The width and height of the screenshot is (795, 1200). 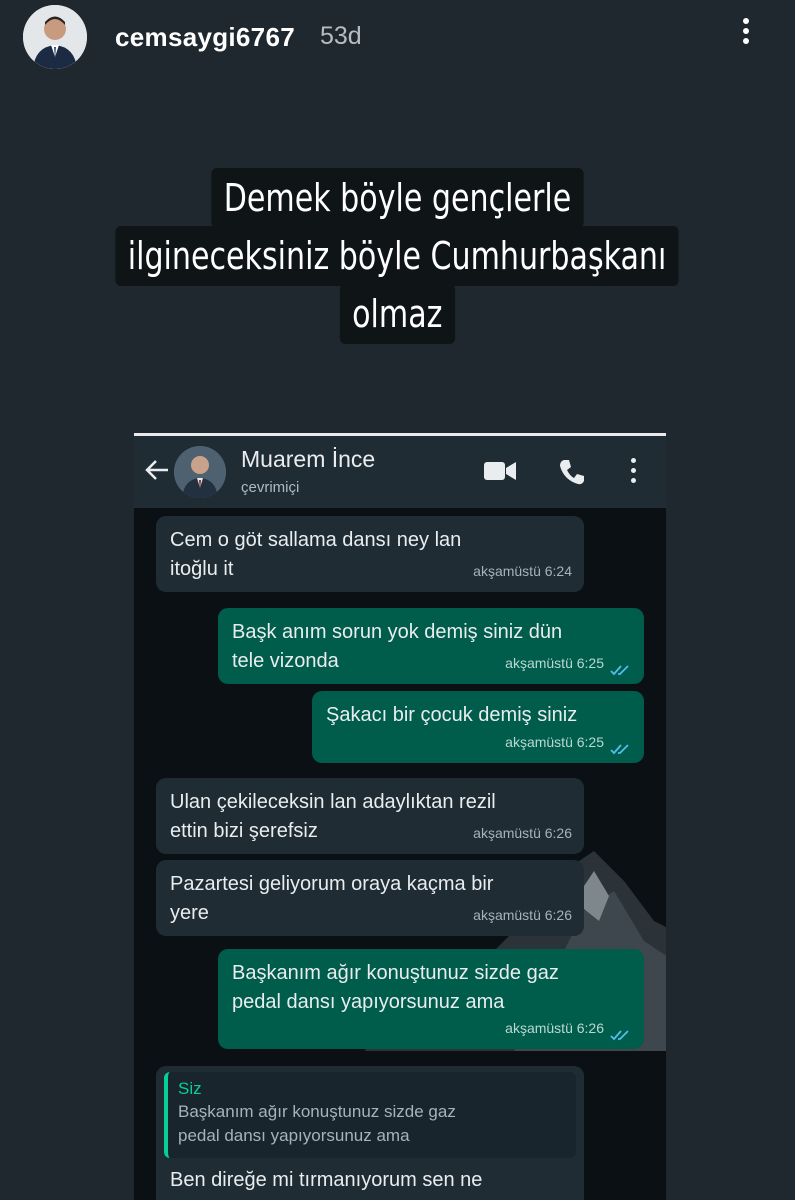 I want to click on message-text-line: Şakacı bir çocuk demiş siniz, so click(x=452, y=715).